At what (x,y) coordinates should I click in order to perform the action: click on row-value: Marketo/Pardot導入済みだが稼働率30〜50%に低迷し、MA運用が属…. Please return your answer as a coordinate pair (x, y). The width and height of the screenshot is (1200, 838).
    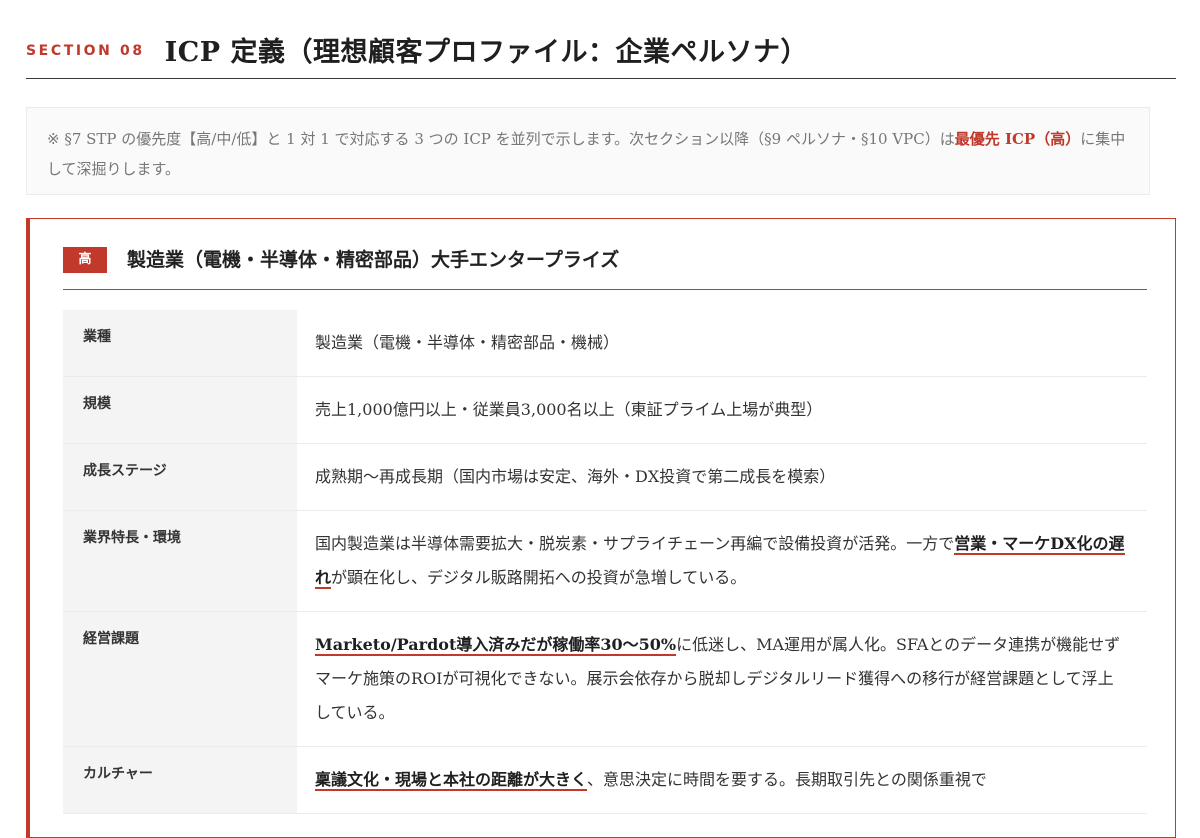
    Looking at the image, I should click on (722, 679).